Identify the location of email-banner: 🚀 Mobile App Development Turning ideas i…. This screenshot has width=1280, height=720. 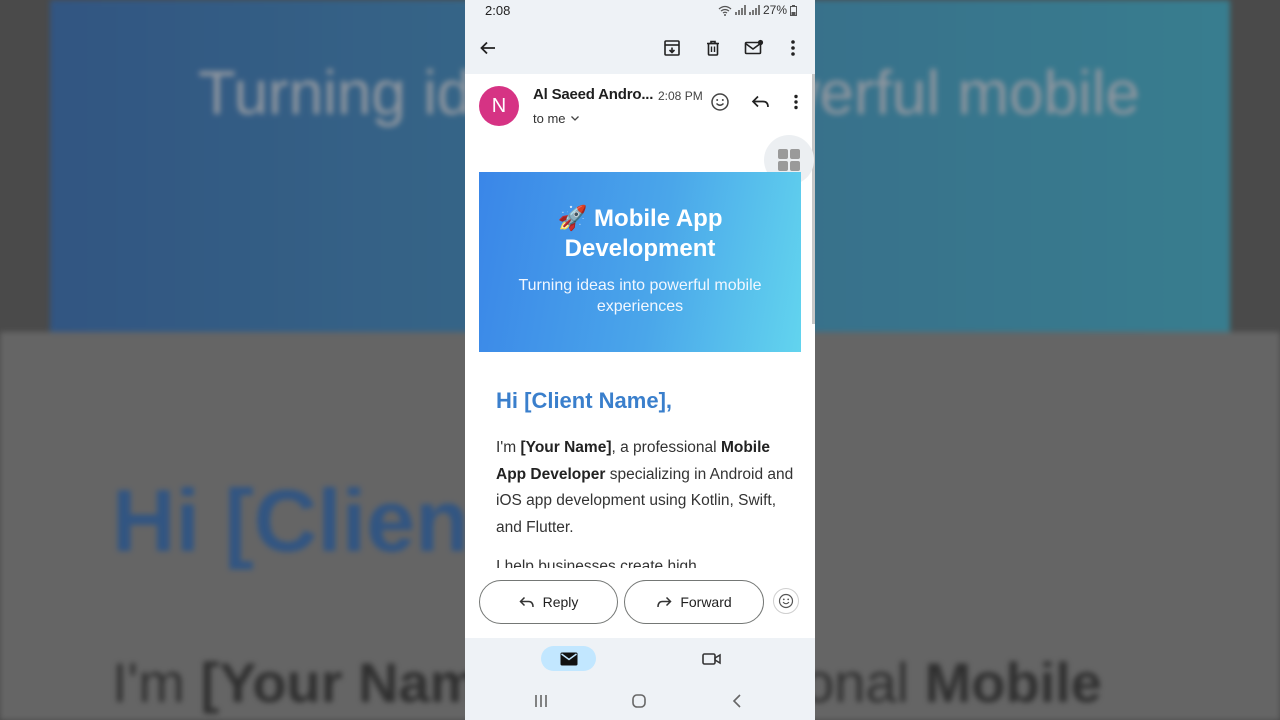
(640, 262).